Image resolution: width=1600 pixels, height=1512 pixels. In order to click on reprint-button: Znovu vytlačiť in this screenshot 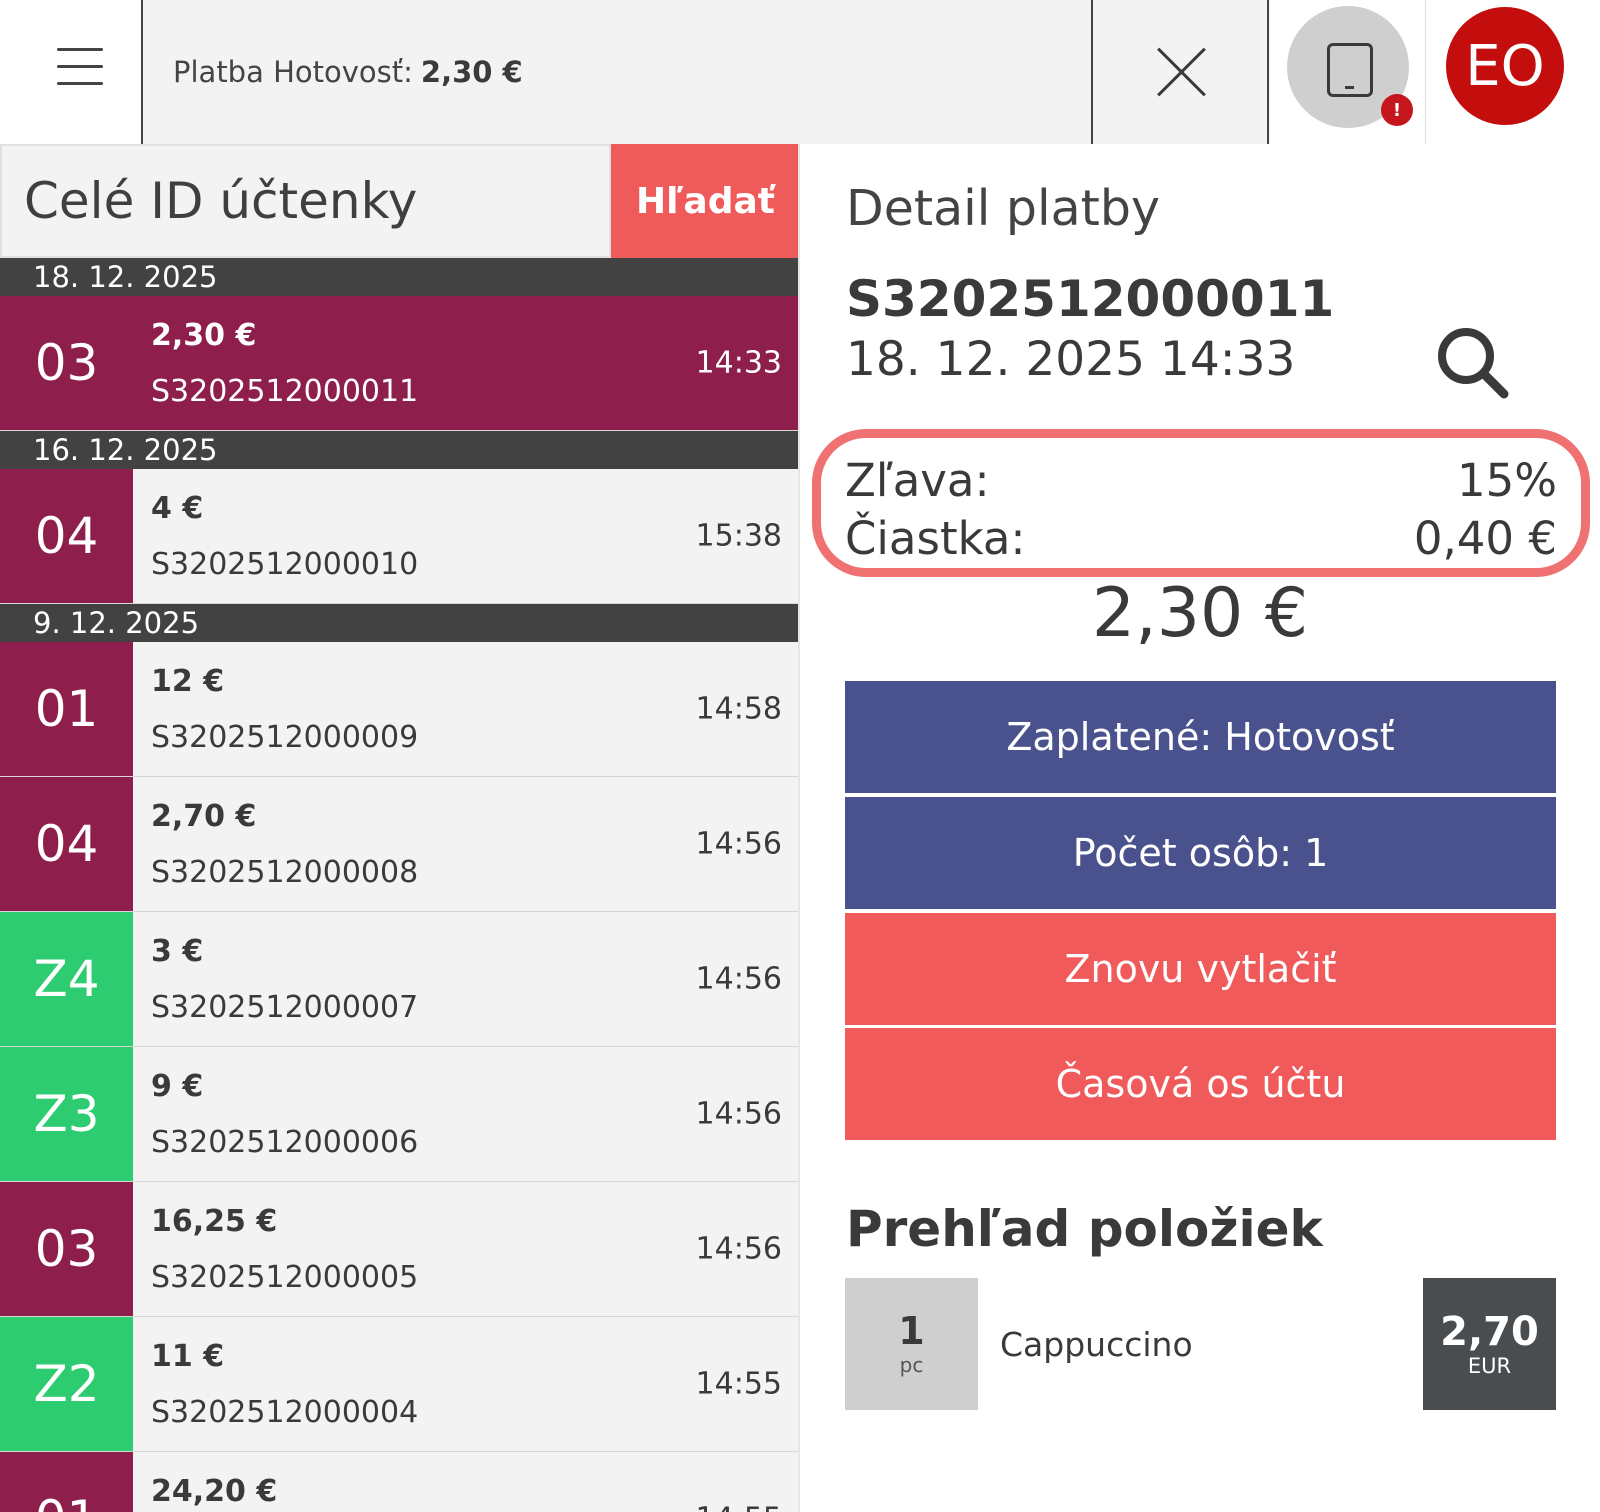, I will do `click(1200, 969)`.